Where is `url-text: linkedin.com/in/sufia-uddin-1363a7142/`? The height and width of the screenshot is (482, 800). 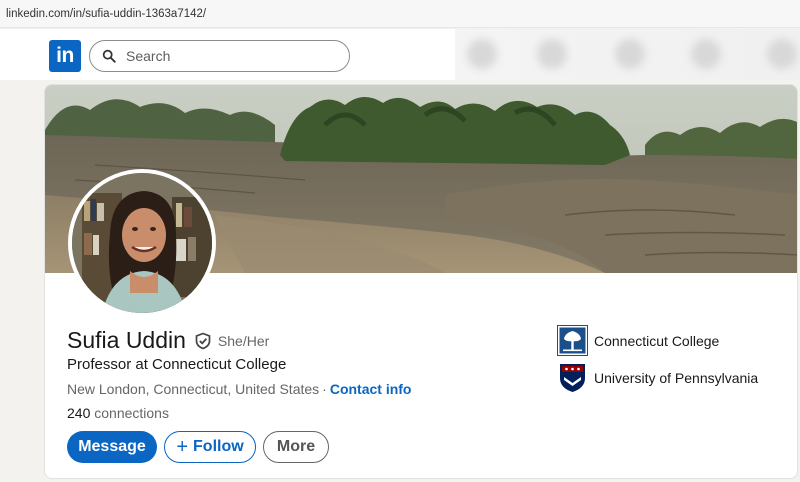 url-text: linkedin.com/in/sufia-uddin-1363a7142/ is located at coordinates (106, 13).